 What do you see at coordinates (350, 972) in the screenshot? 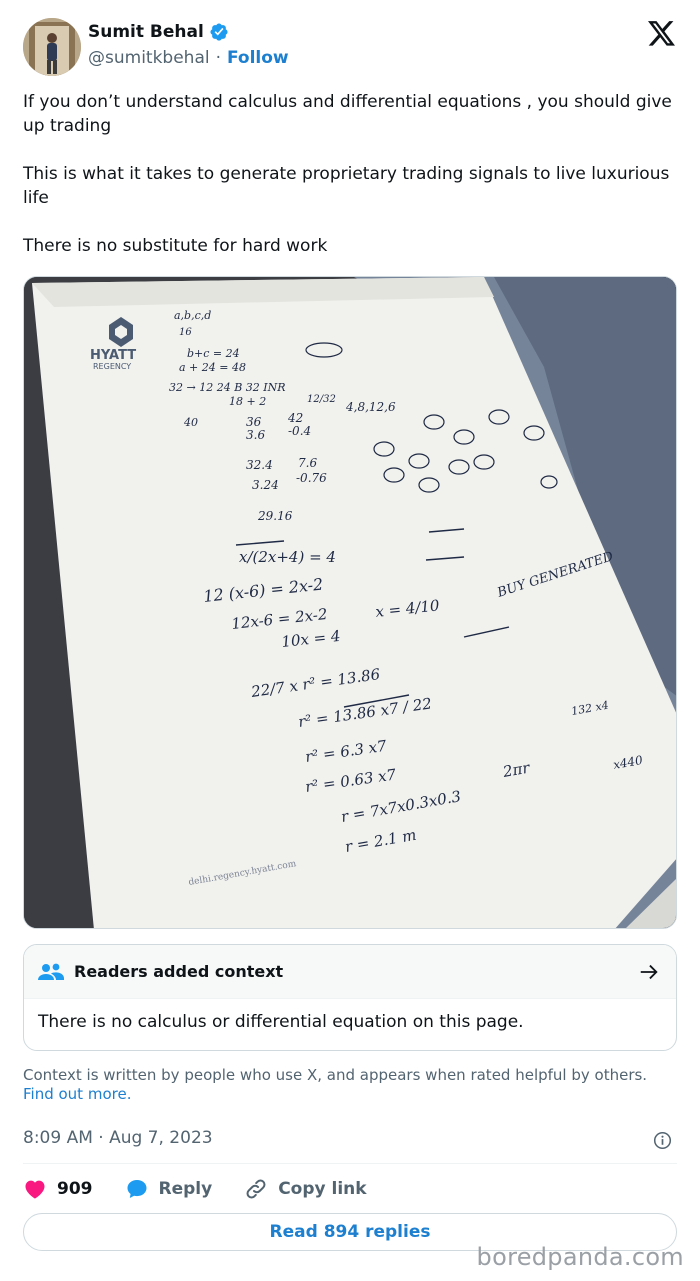
I see `community-note-header: Readers added context` at bounding box center [350, 972].